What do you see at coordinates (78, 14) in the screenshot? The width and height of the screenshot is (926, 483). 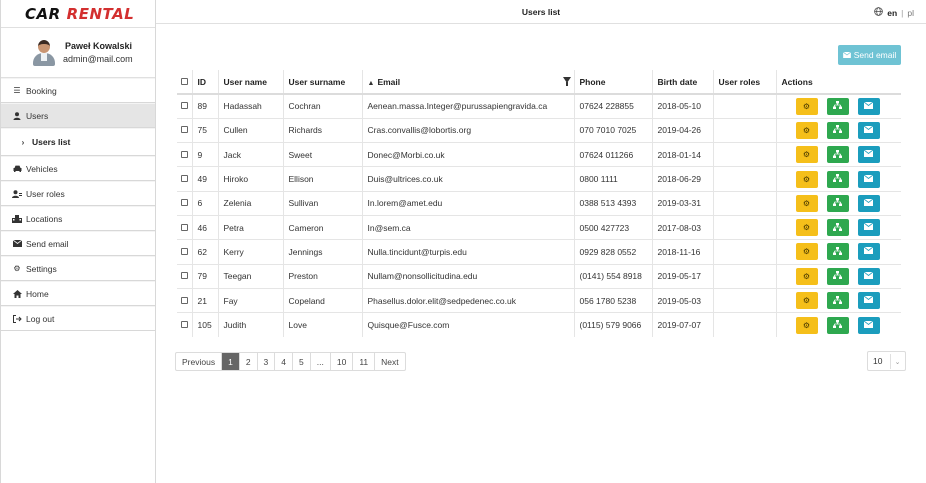 I see `app-logo: CAR RENTAL` at bounding box center [78, 14].